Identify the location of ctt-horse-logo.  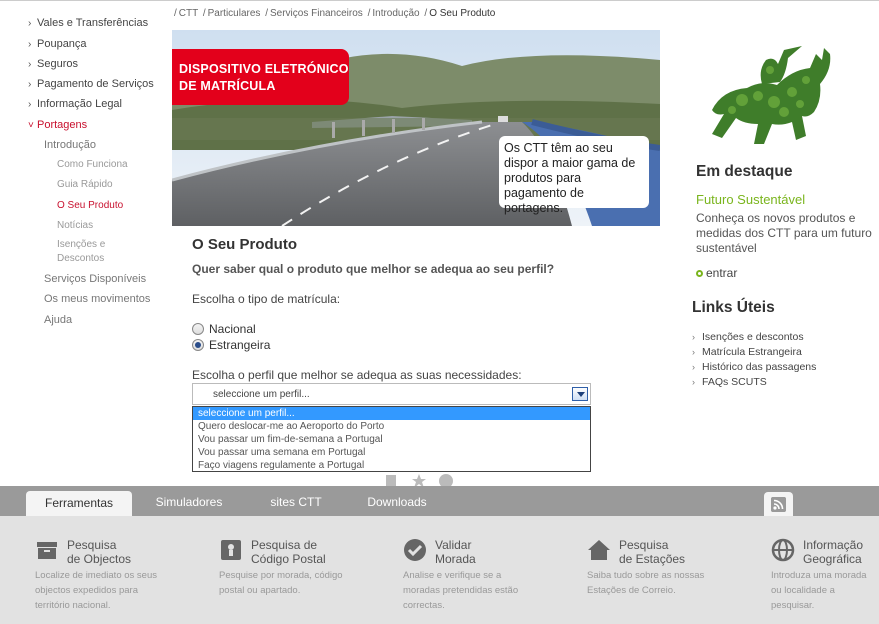
(771, 95).